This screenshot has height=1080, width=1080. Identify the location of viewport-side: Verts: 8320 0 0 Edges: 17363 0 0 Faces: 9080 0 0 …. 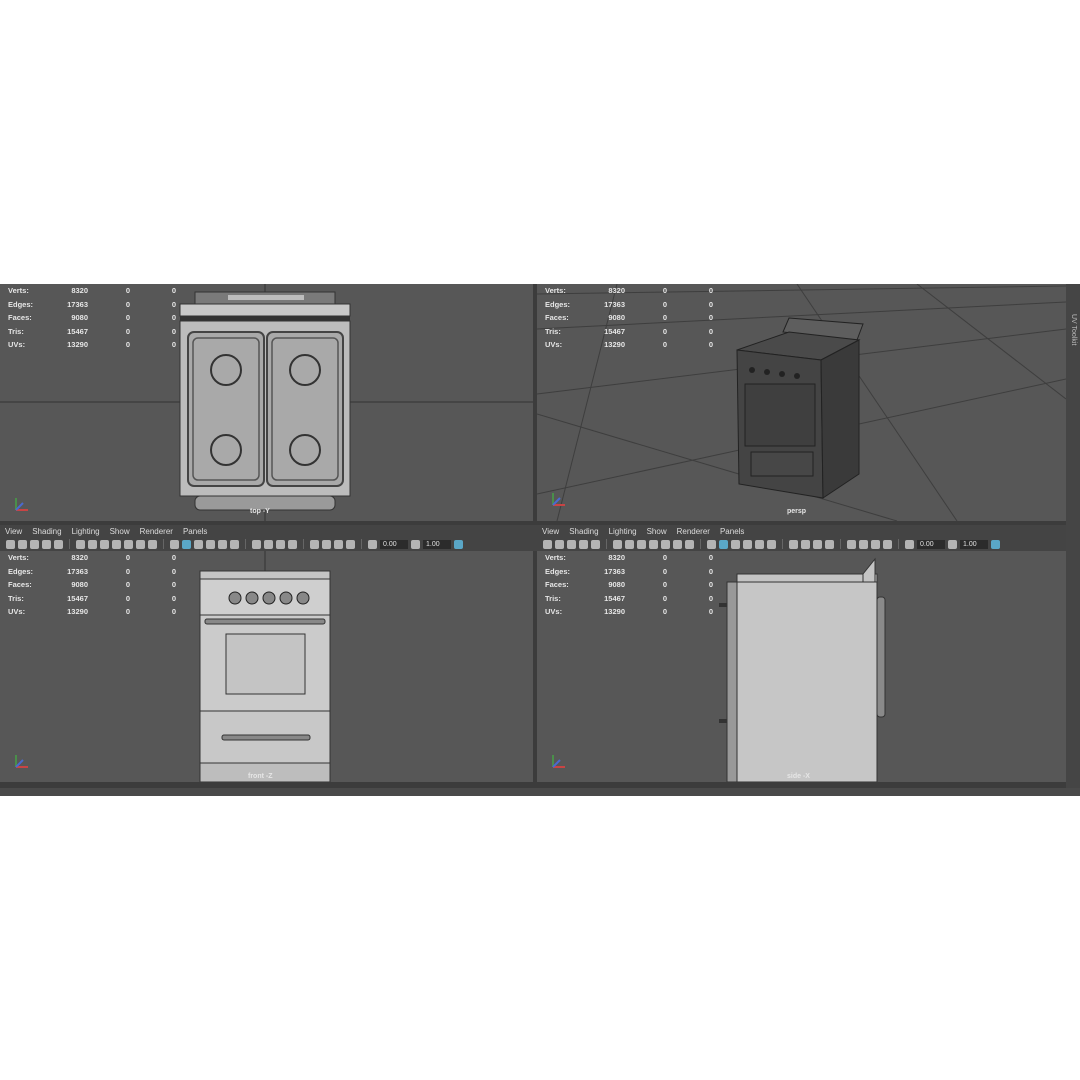
(801, 666).